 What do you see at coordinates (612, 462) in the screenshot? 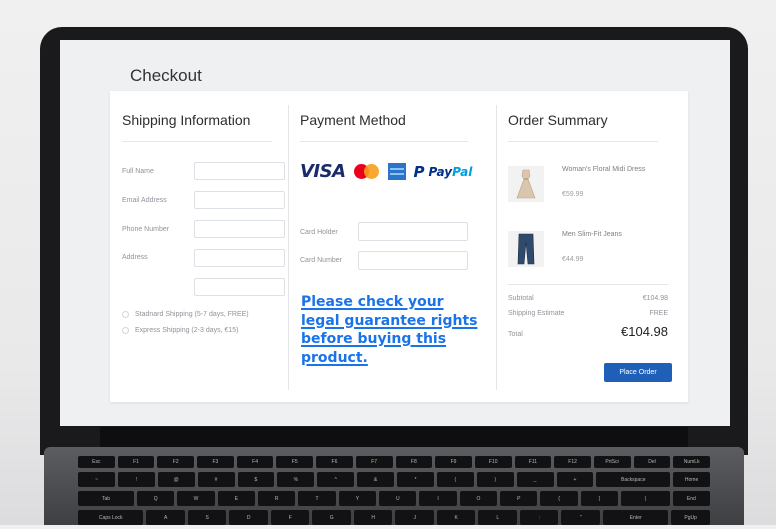
I see `key: PrtScr` at bounding box center [612, 462].